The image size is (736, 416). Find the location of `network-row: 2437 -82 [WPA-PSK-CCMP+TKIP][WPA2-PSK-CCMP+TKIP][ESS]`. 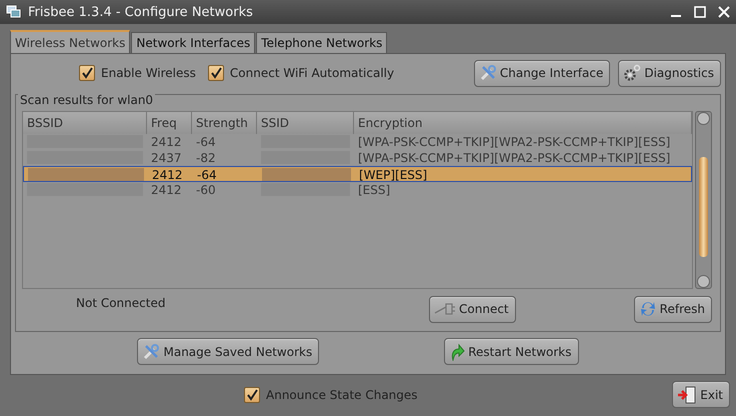

network-row: 2437 -82 [WPA-PSK-CCMP+TKIP][WPA2-PSK-CCMP+TKIP][ESS] is located at coordinates (357, 158).